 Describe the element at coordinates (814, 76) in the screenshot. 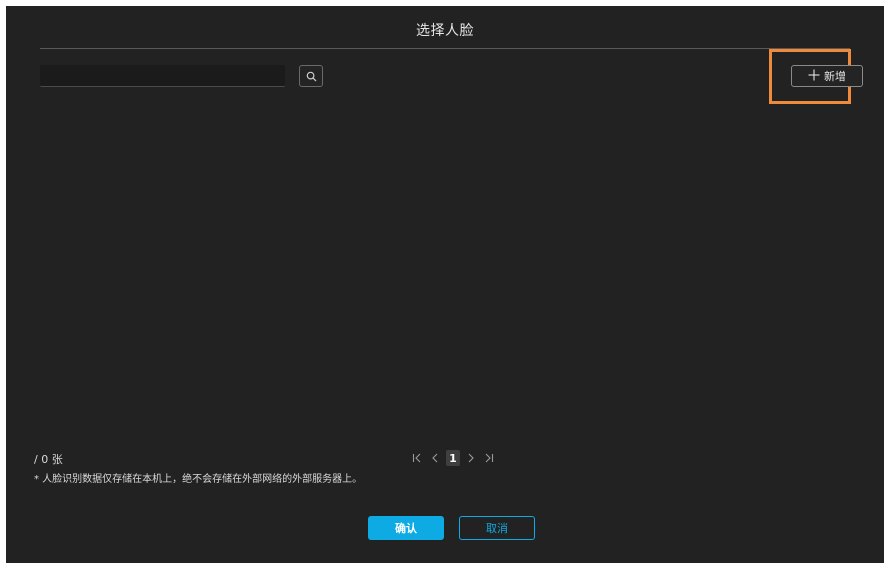

I see `plus-icon` at that location.